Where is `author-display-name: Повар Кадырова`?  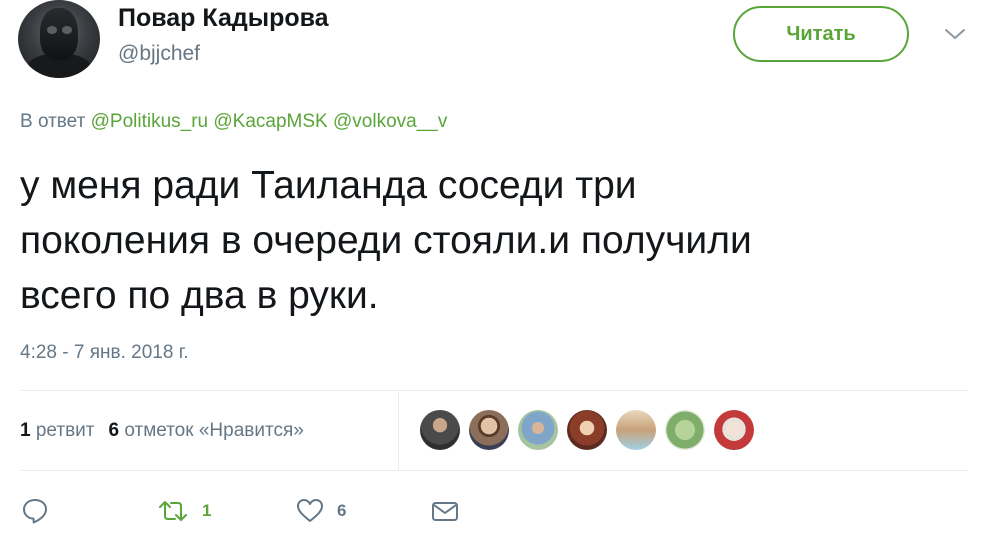 author-display-name: Повар Кадырова is located at coordinates (223, 18).